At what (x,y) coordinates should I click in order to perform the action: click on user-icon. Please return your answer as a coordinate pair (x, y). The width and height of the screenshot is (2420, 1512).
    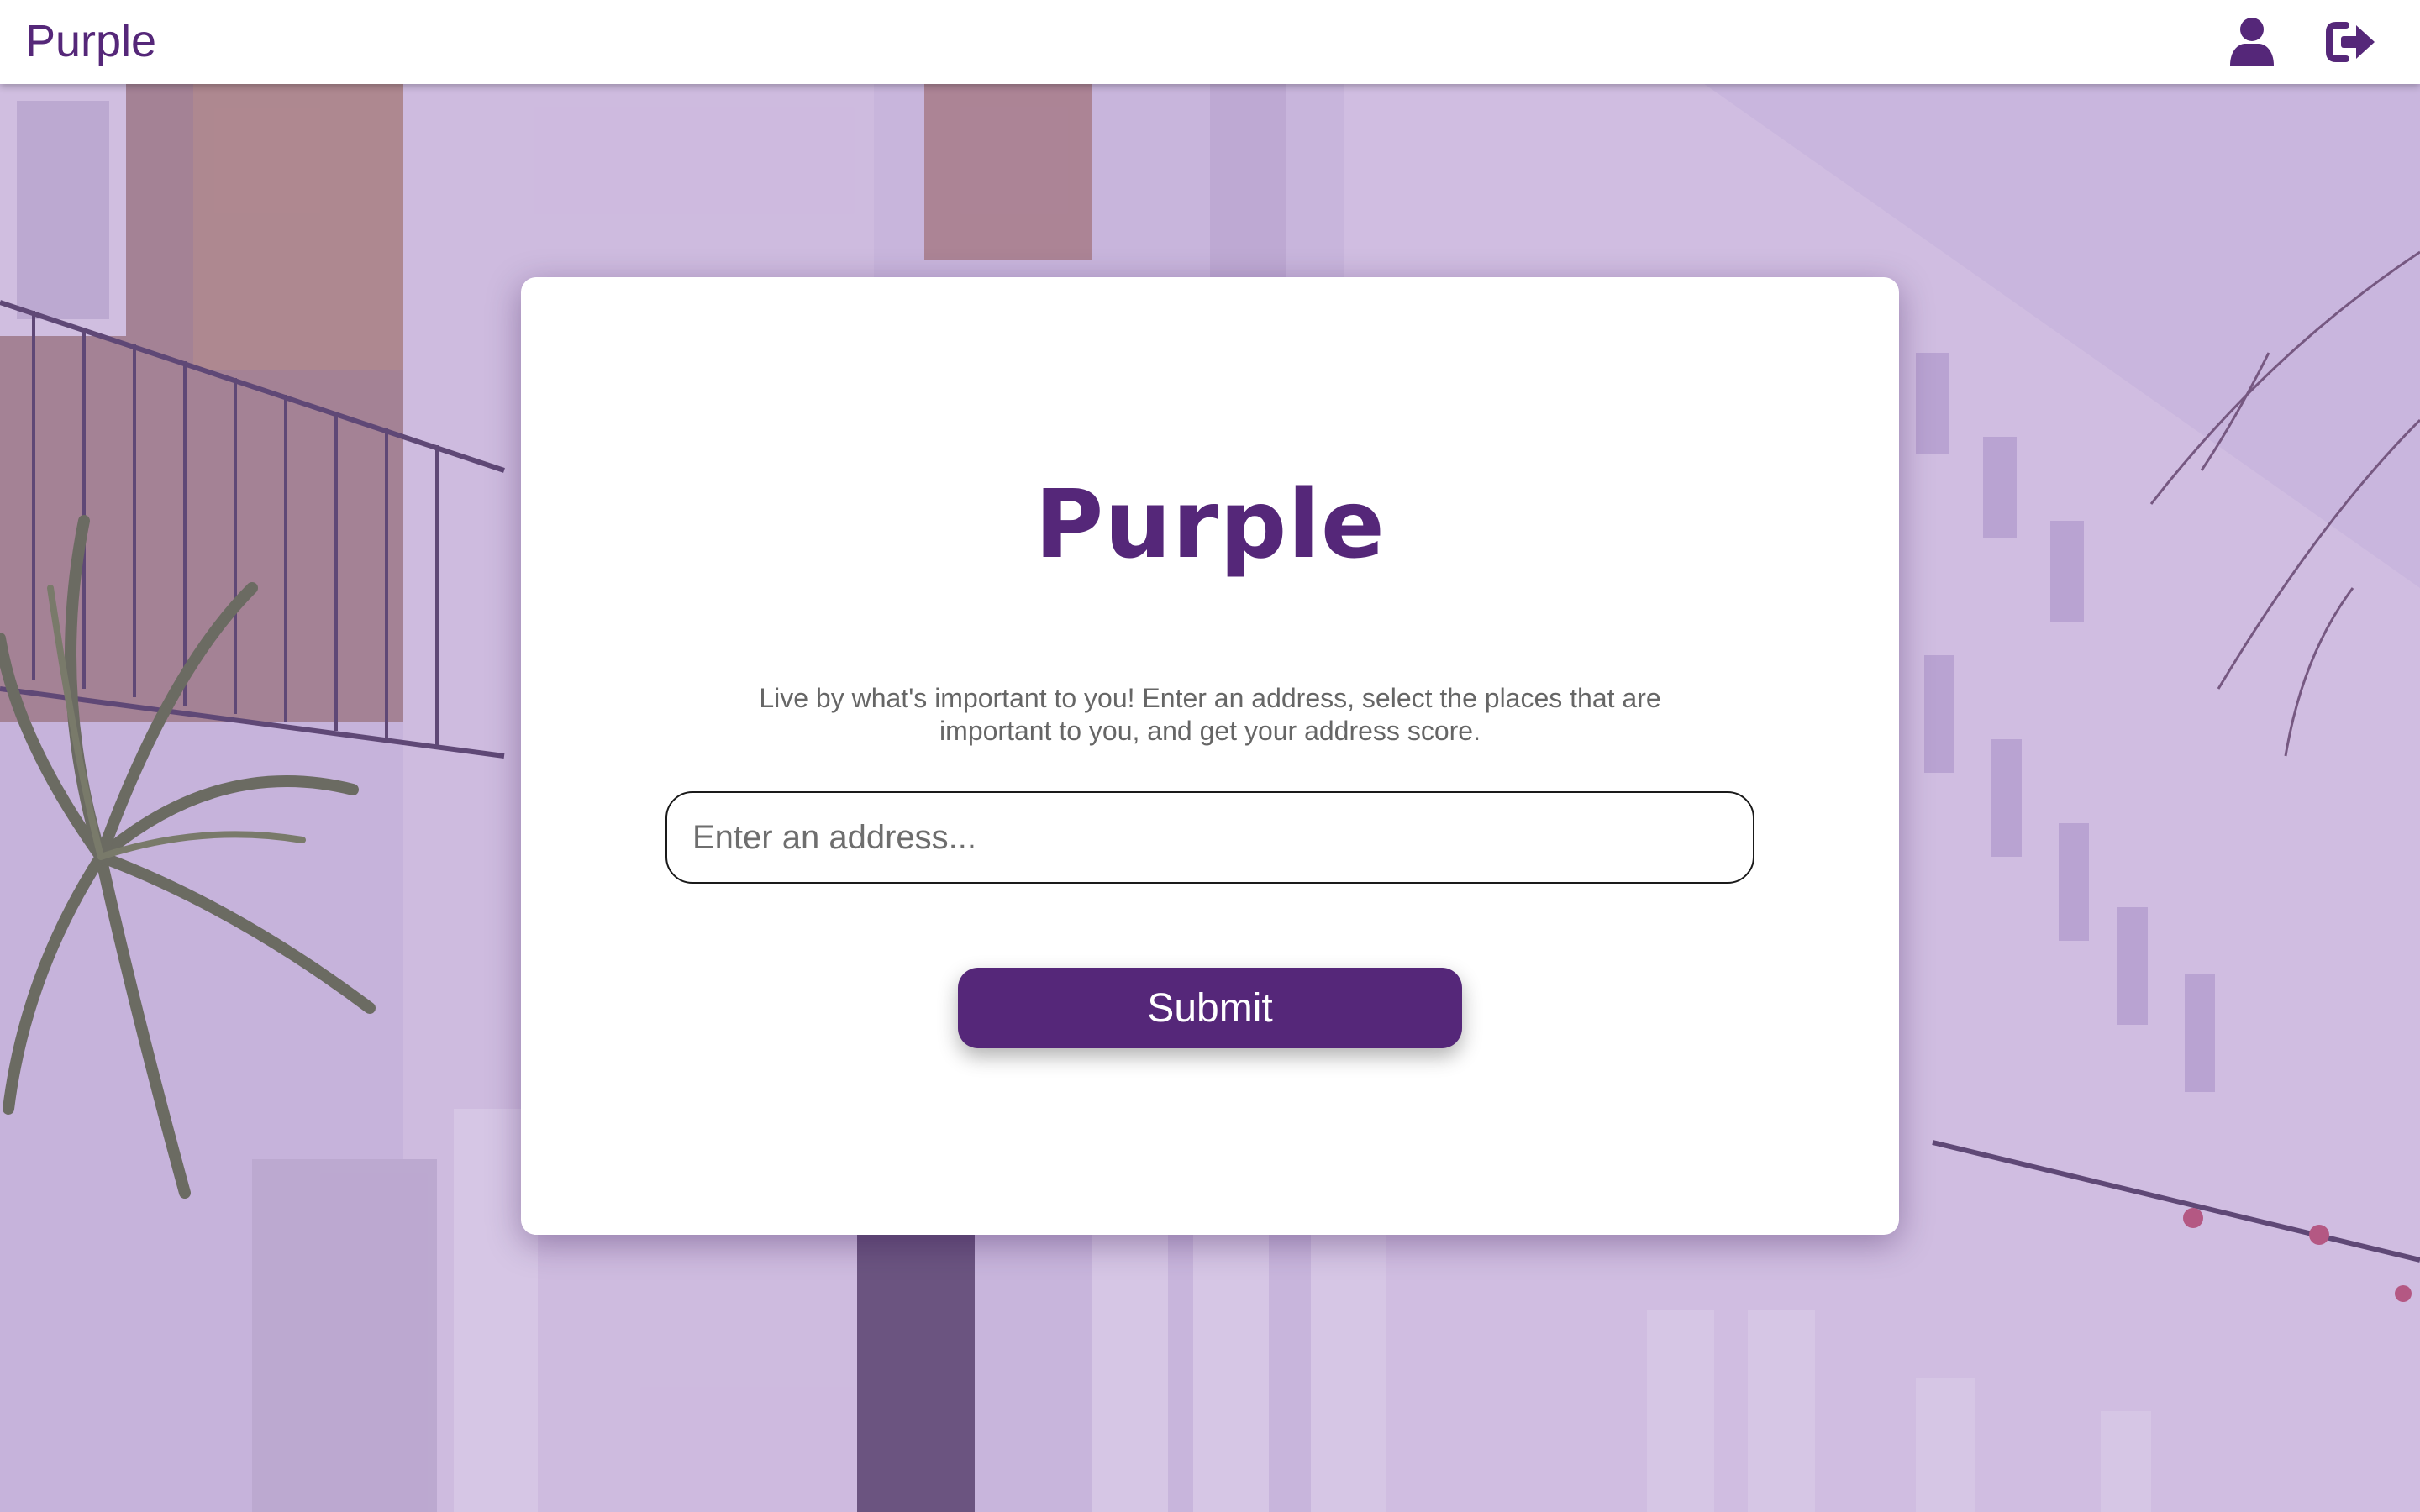
    Looking at the image, I should click on (2252, 42).